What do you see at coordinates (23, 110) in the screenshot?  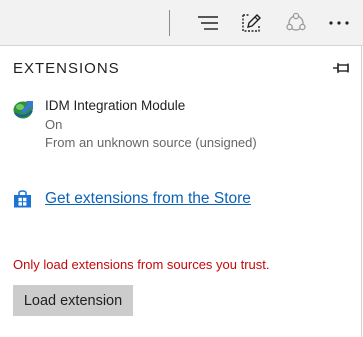 I see `idm-globe-icon` at bounding box center [23, 110].